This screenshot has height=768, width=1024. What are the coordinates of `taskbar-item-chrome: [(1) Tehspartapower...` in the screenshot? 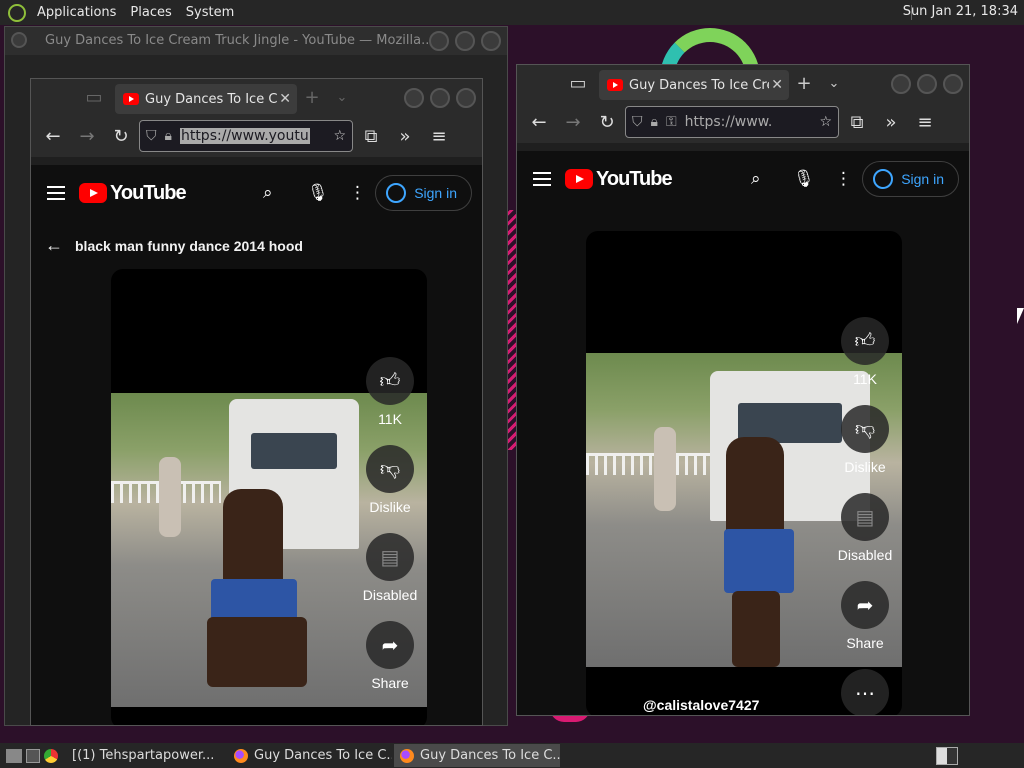 It's located at (146, 755).